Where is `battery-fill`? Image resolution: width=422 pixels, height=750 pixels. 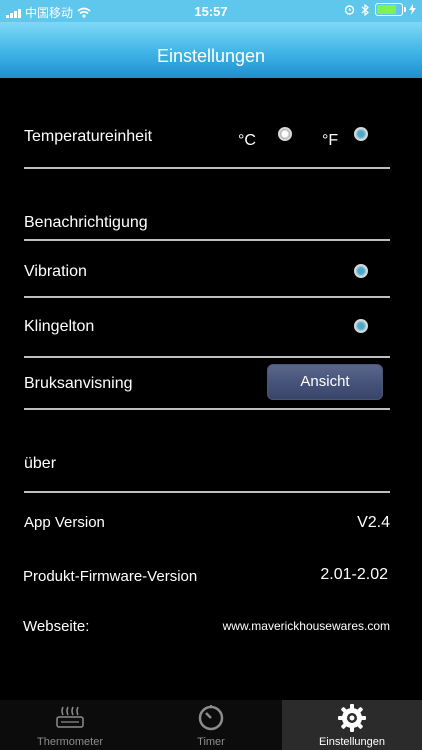
battery-fill is located at coordinates (386, 9).